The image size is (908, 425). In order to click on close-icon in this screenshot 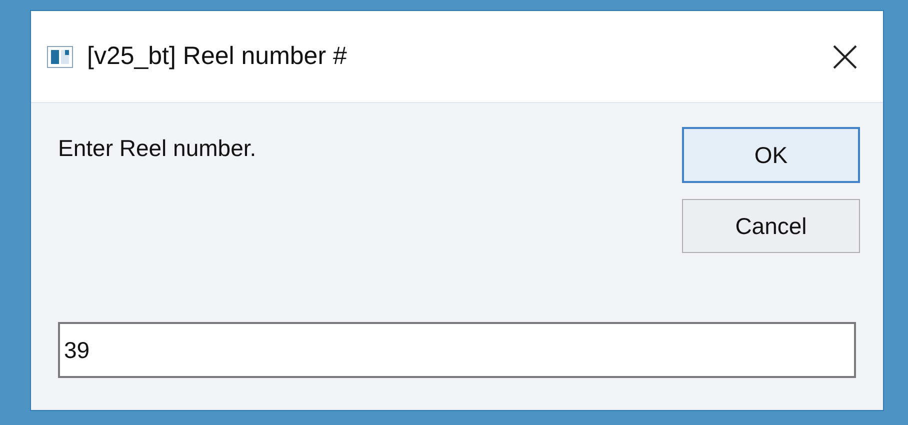, I will do `click(845, 57)`.